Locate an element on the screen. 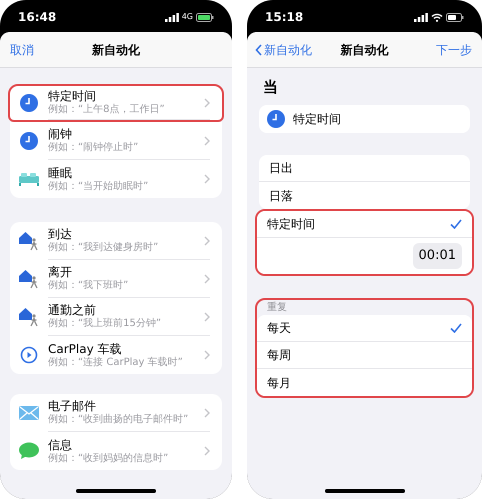  trigger-row: CarPlay 车载 例如：“连接 CarPlay 车载时” is located at coordinates (116, 355).